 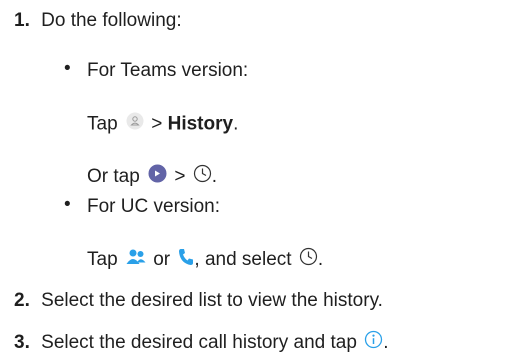 I want to click on step-text: Select the desired call history and tap, so click(x=199, y=343).